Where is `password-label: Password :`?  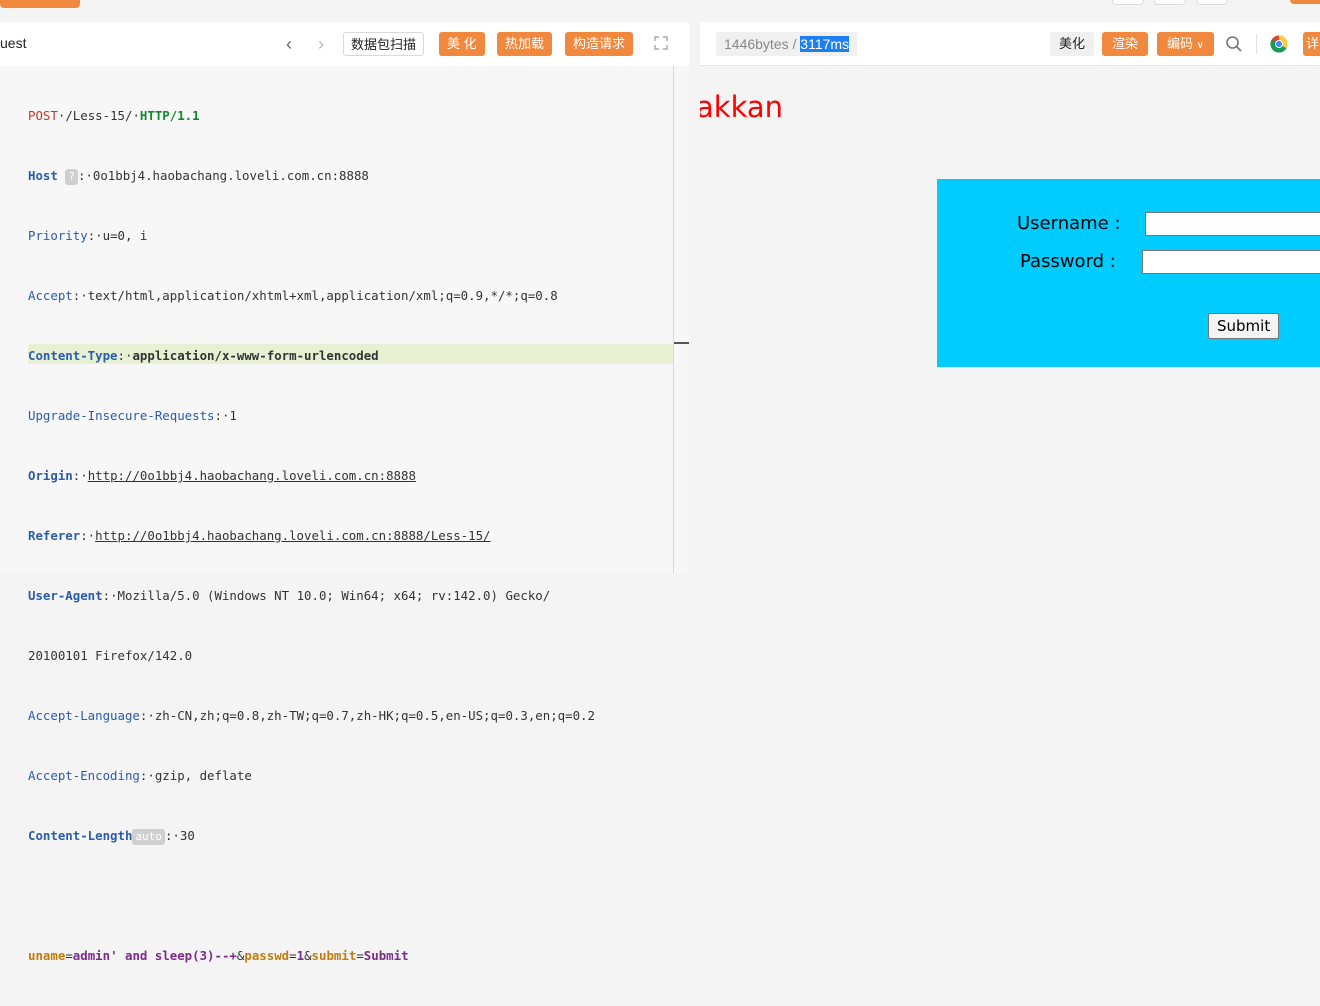
password-label: Password : is located at coordinates (1068, 261).